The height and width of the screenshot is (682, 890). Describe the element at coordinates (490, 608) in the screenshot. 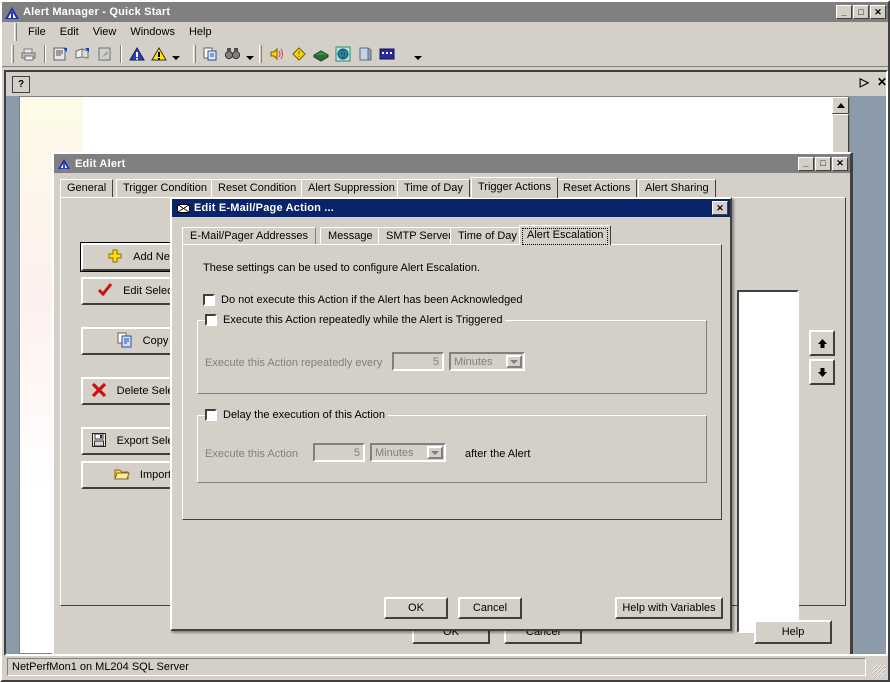

I see `email-dialog-cancel-button: Cancel` at that location.